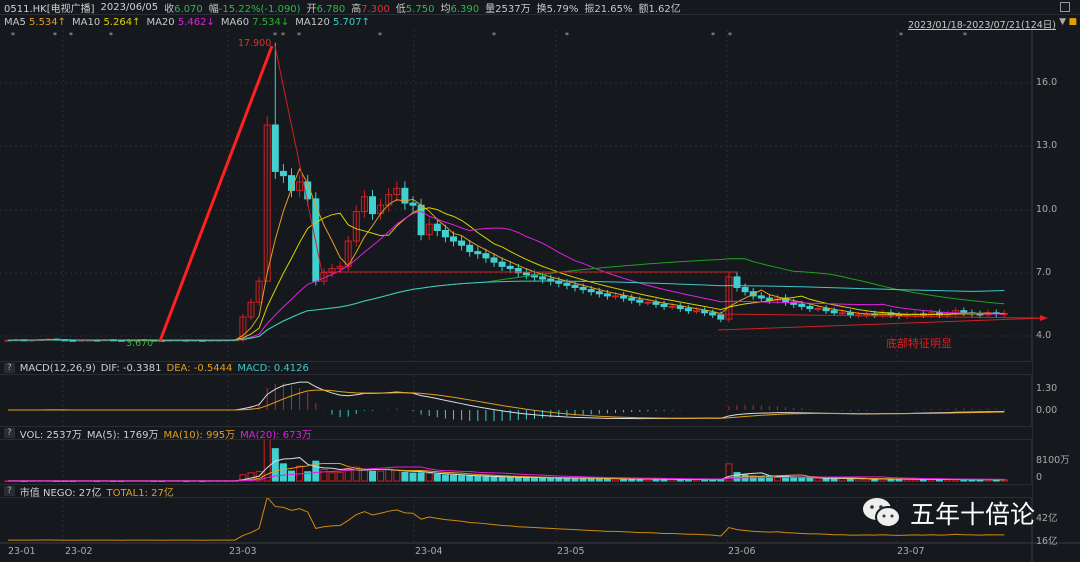 The image size is (1080, 562). Describe the element at coordinates (1047, 209) in the screenshot. I see `price-tick: 10.0` at that location.